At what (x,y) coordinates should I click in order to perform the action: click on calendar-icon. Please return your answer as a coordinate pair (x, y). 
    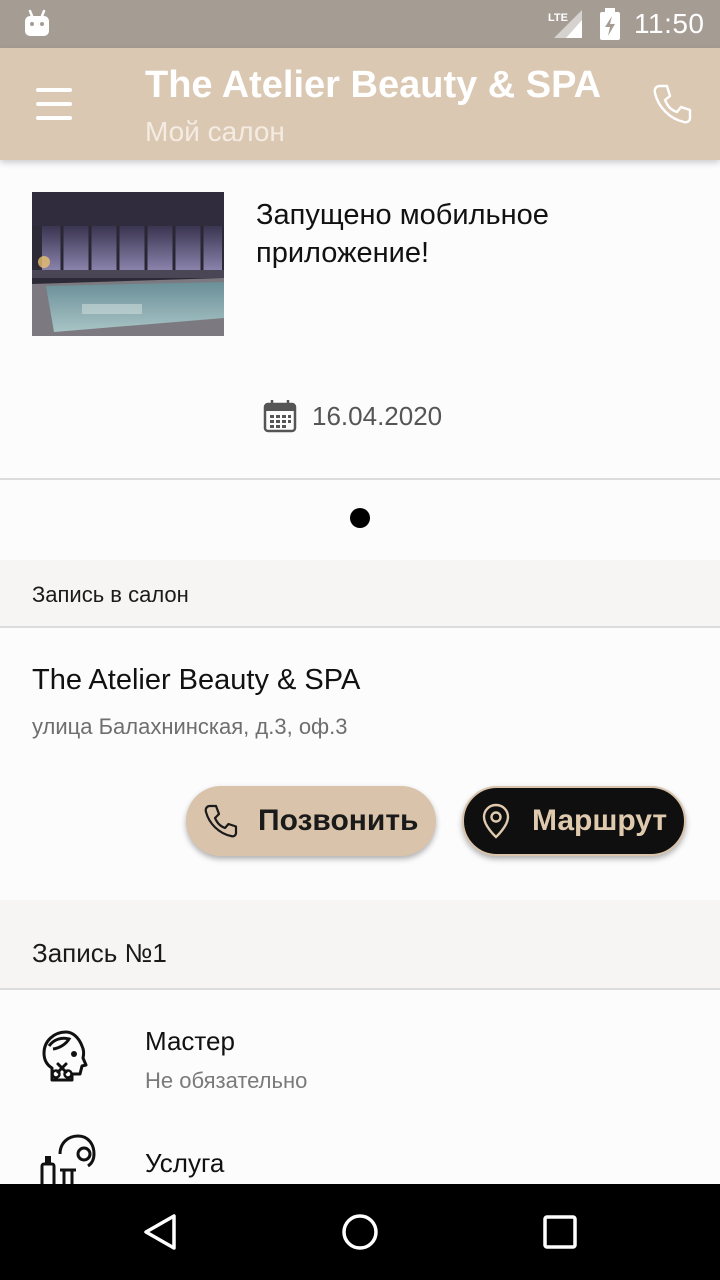
    Looking at the image, I should click on (280, 416).